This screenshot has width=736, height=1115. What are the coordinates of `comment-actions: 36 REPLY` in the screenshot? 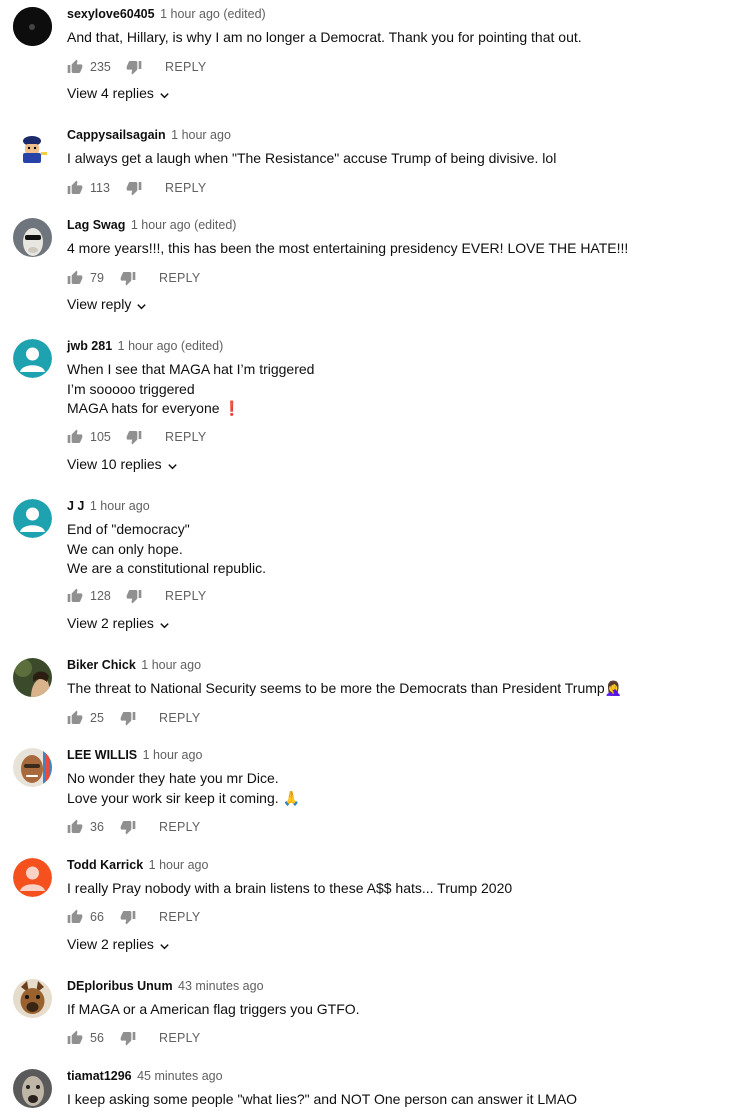 It's located at (134, 827).